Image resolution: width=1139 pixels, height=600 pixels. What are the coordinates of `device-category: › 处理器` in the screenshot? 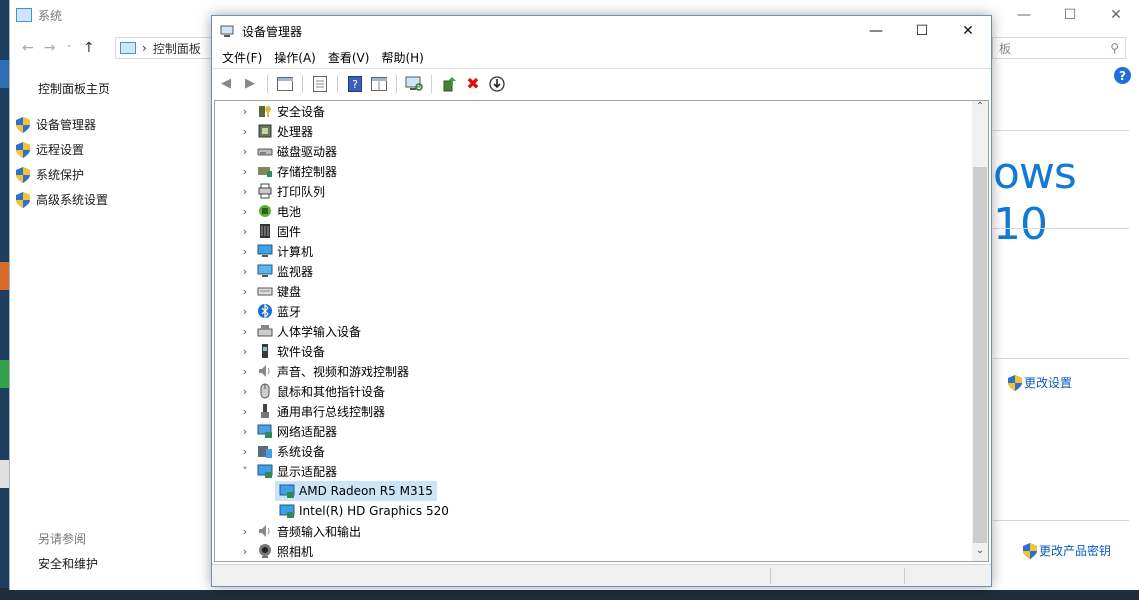 It's located at (277, 131).